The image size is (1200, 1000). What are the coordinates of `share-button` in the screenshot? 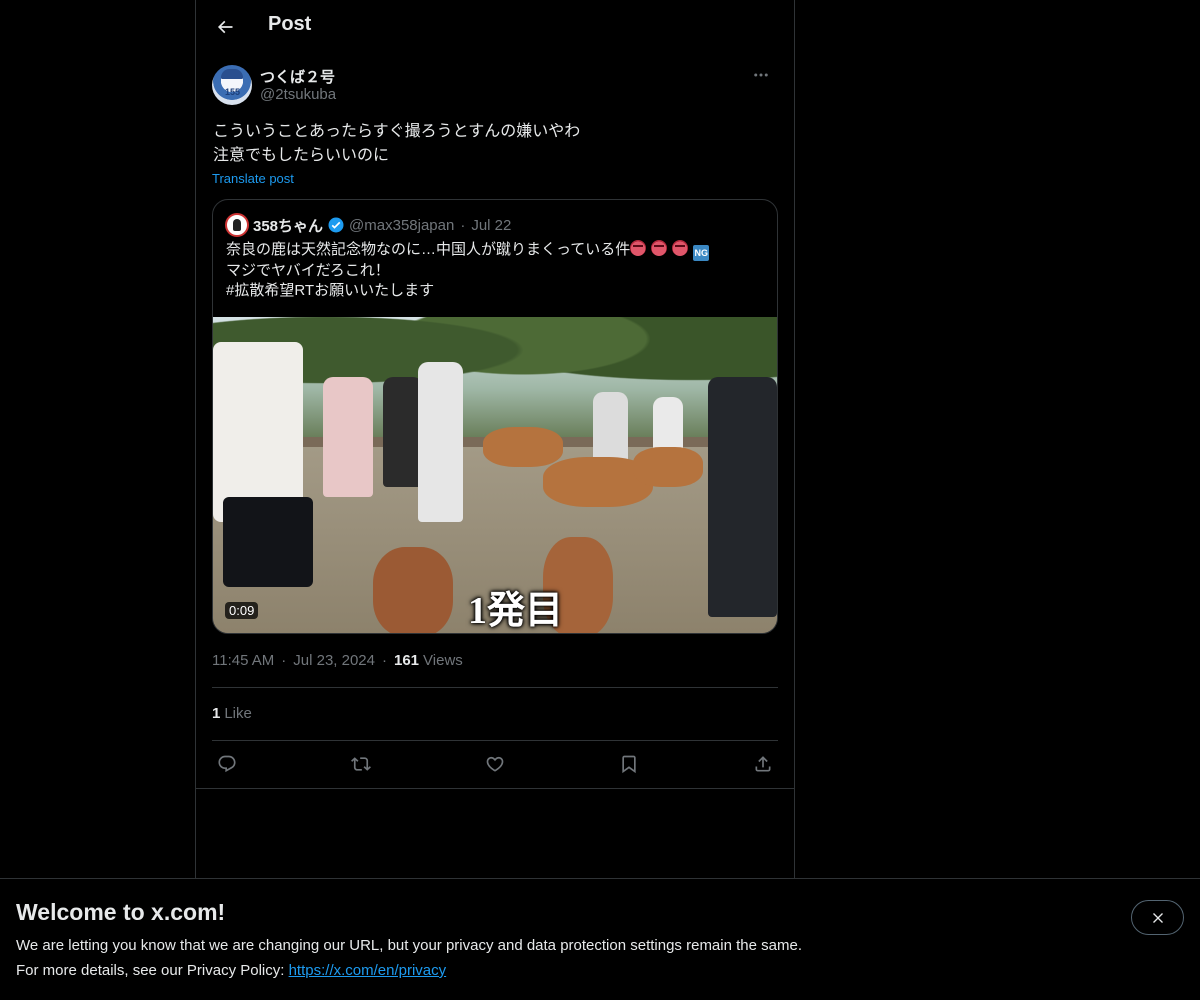 It's located at (763, 764).